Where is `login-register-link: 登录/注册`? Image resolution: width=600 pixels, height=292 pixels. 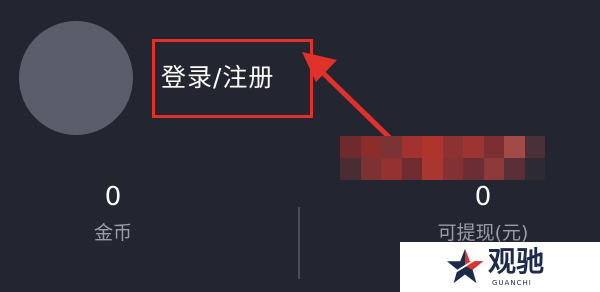 login-register-link: 登录/注册 is located at coordinates (217, 78).